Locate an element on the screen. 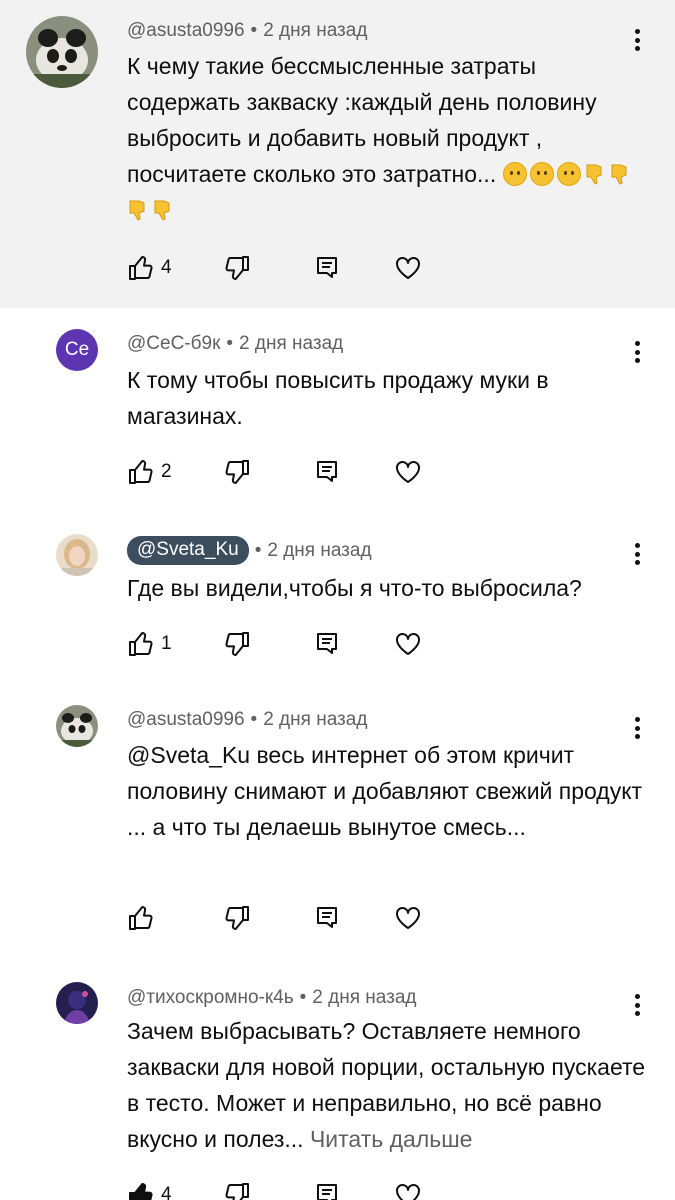  more-options-icon is located at coordinates (637, 554).